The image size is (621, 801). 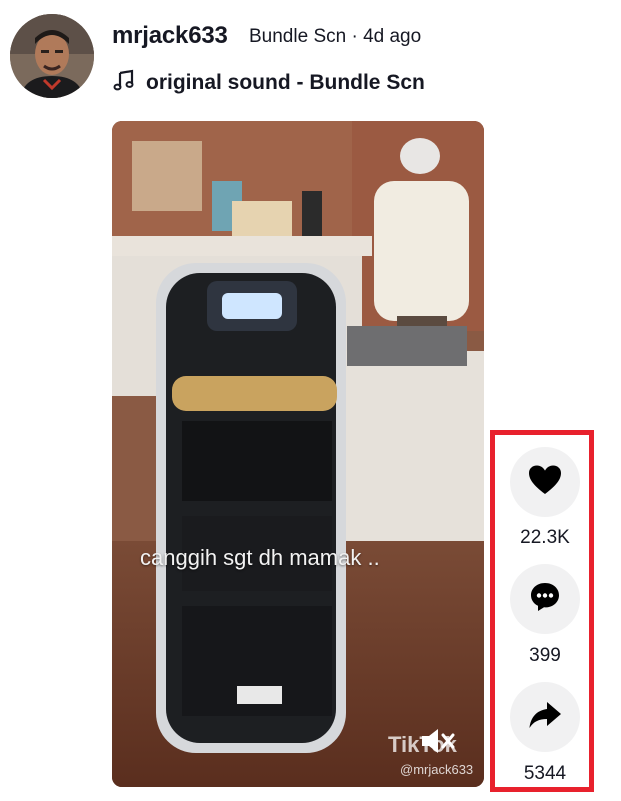 I want to click on watermark-handle: @mrjack633, so click(x=437, y=769).